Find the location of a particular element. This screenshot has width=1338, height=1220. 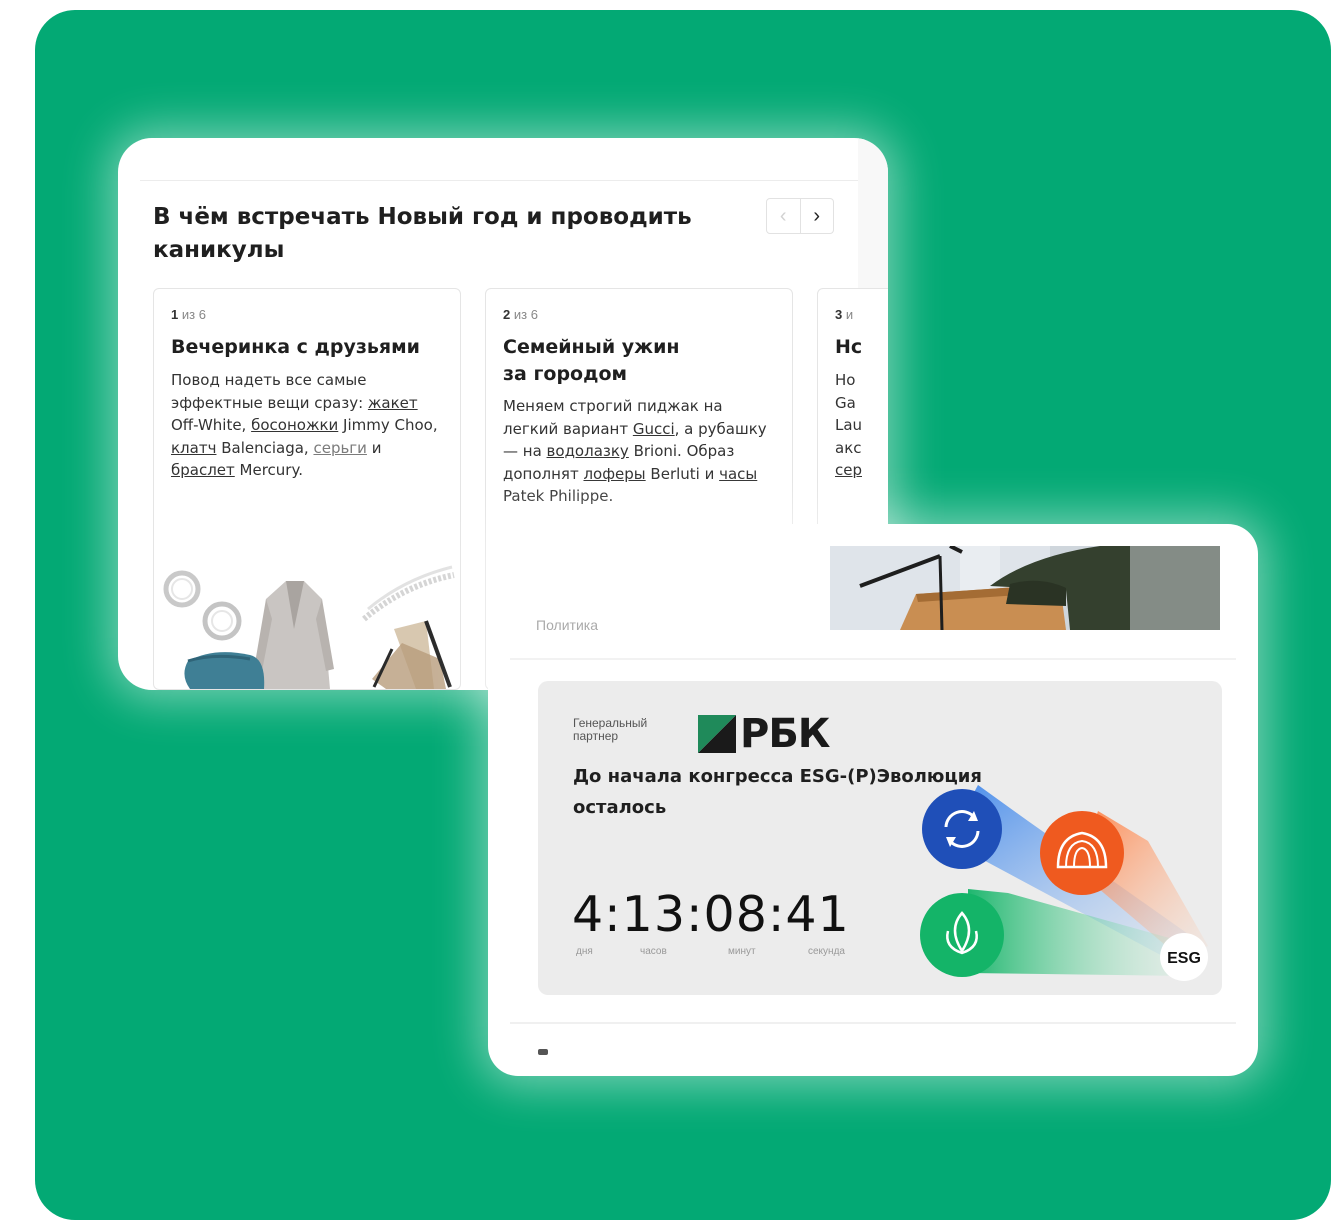

esg-graphic: ESG is located at coordinates (1064, 883).